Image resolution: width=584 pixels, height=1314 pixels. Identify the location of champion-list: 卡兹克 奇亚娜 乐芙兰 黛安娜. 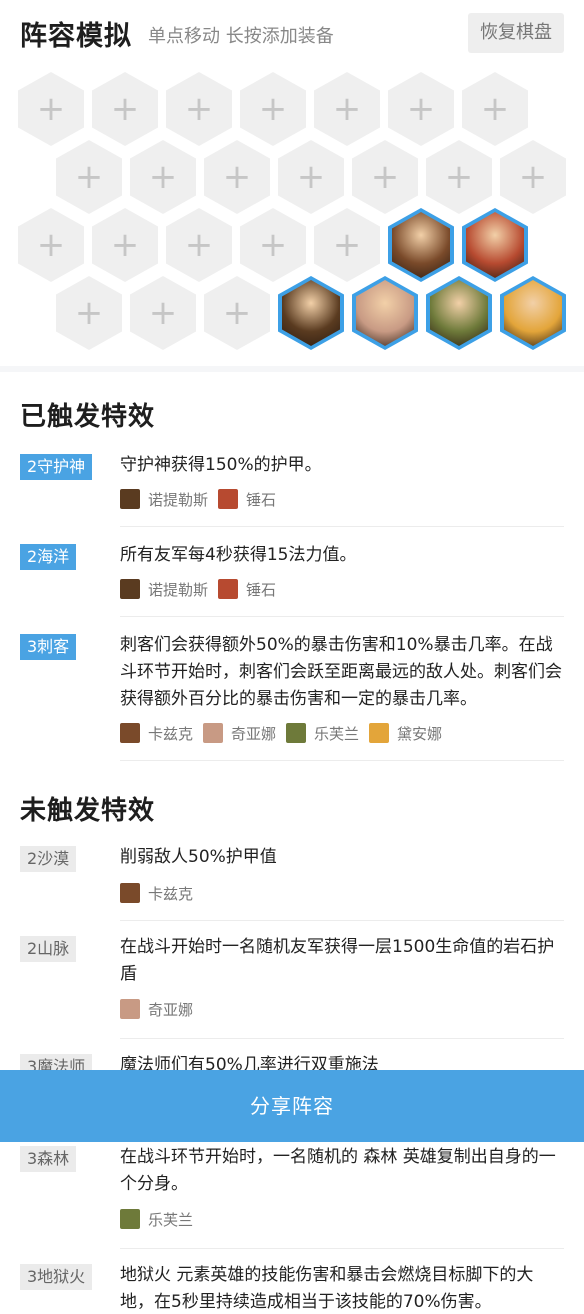
(286, 733).